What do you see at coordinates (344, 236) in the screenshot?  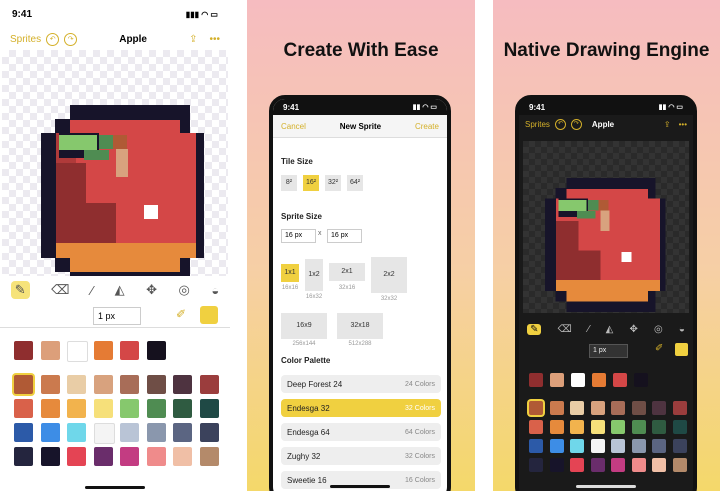 I see `height-field: 16 px` at bounding box center [344, 236].